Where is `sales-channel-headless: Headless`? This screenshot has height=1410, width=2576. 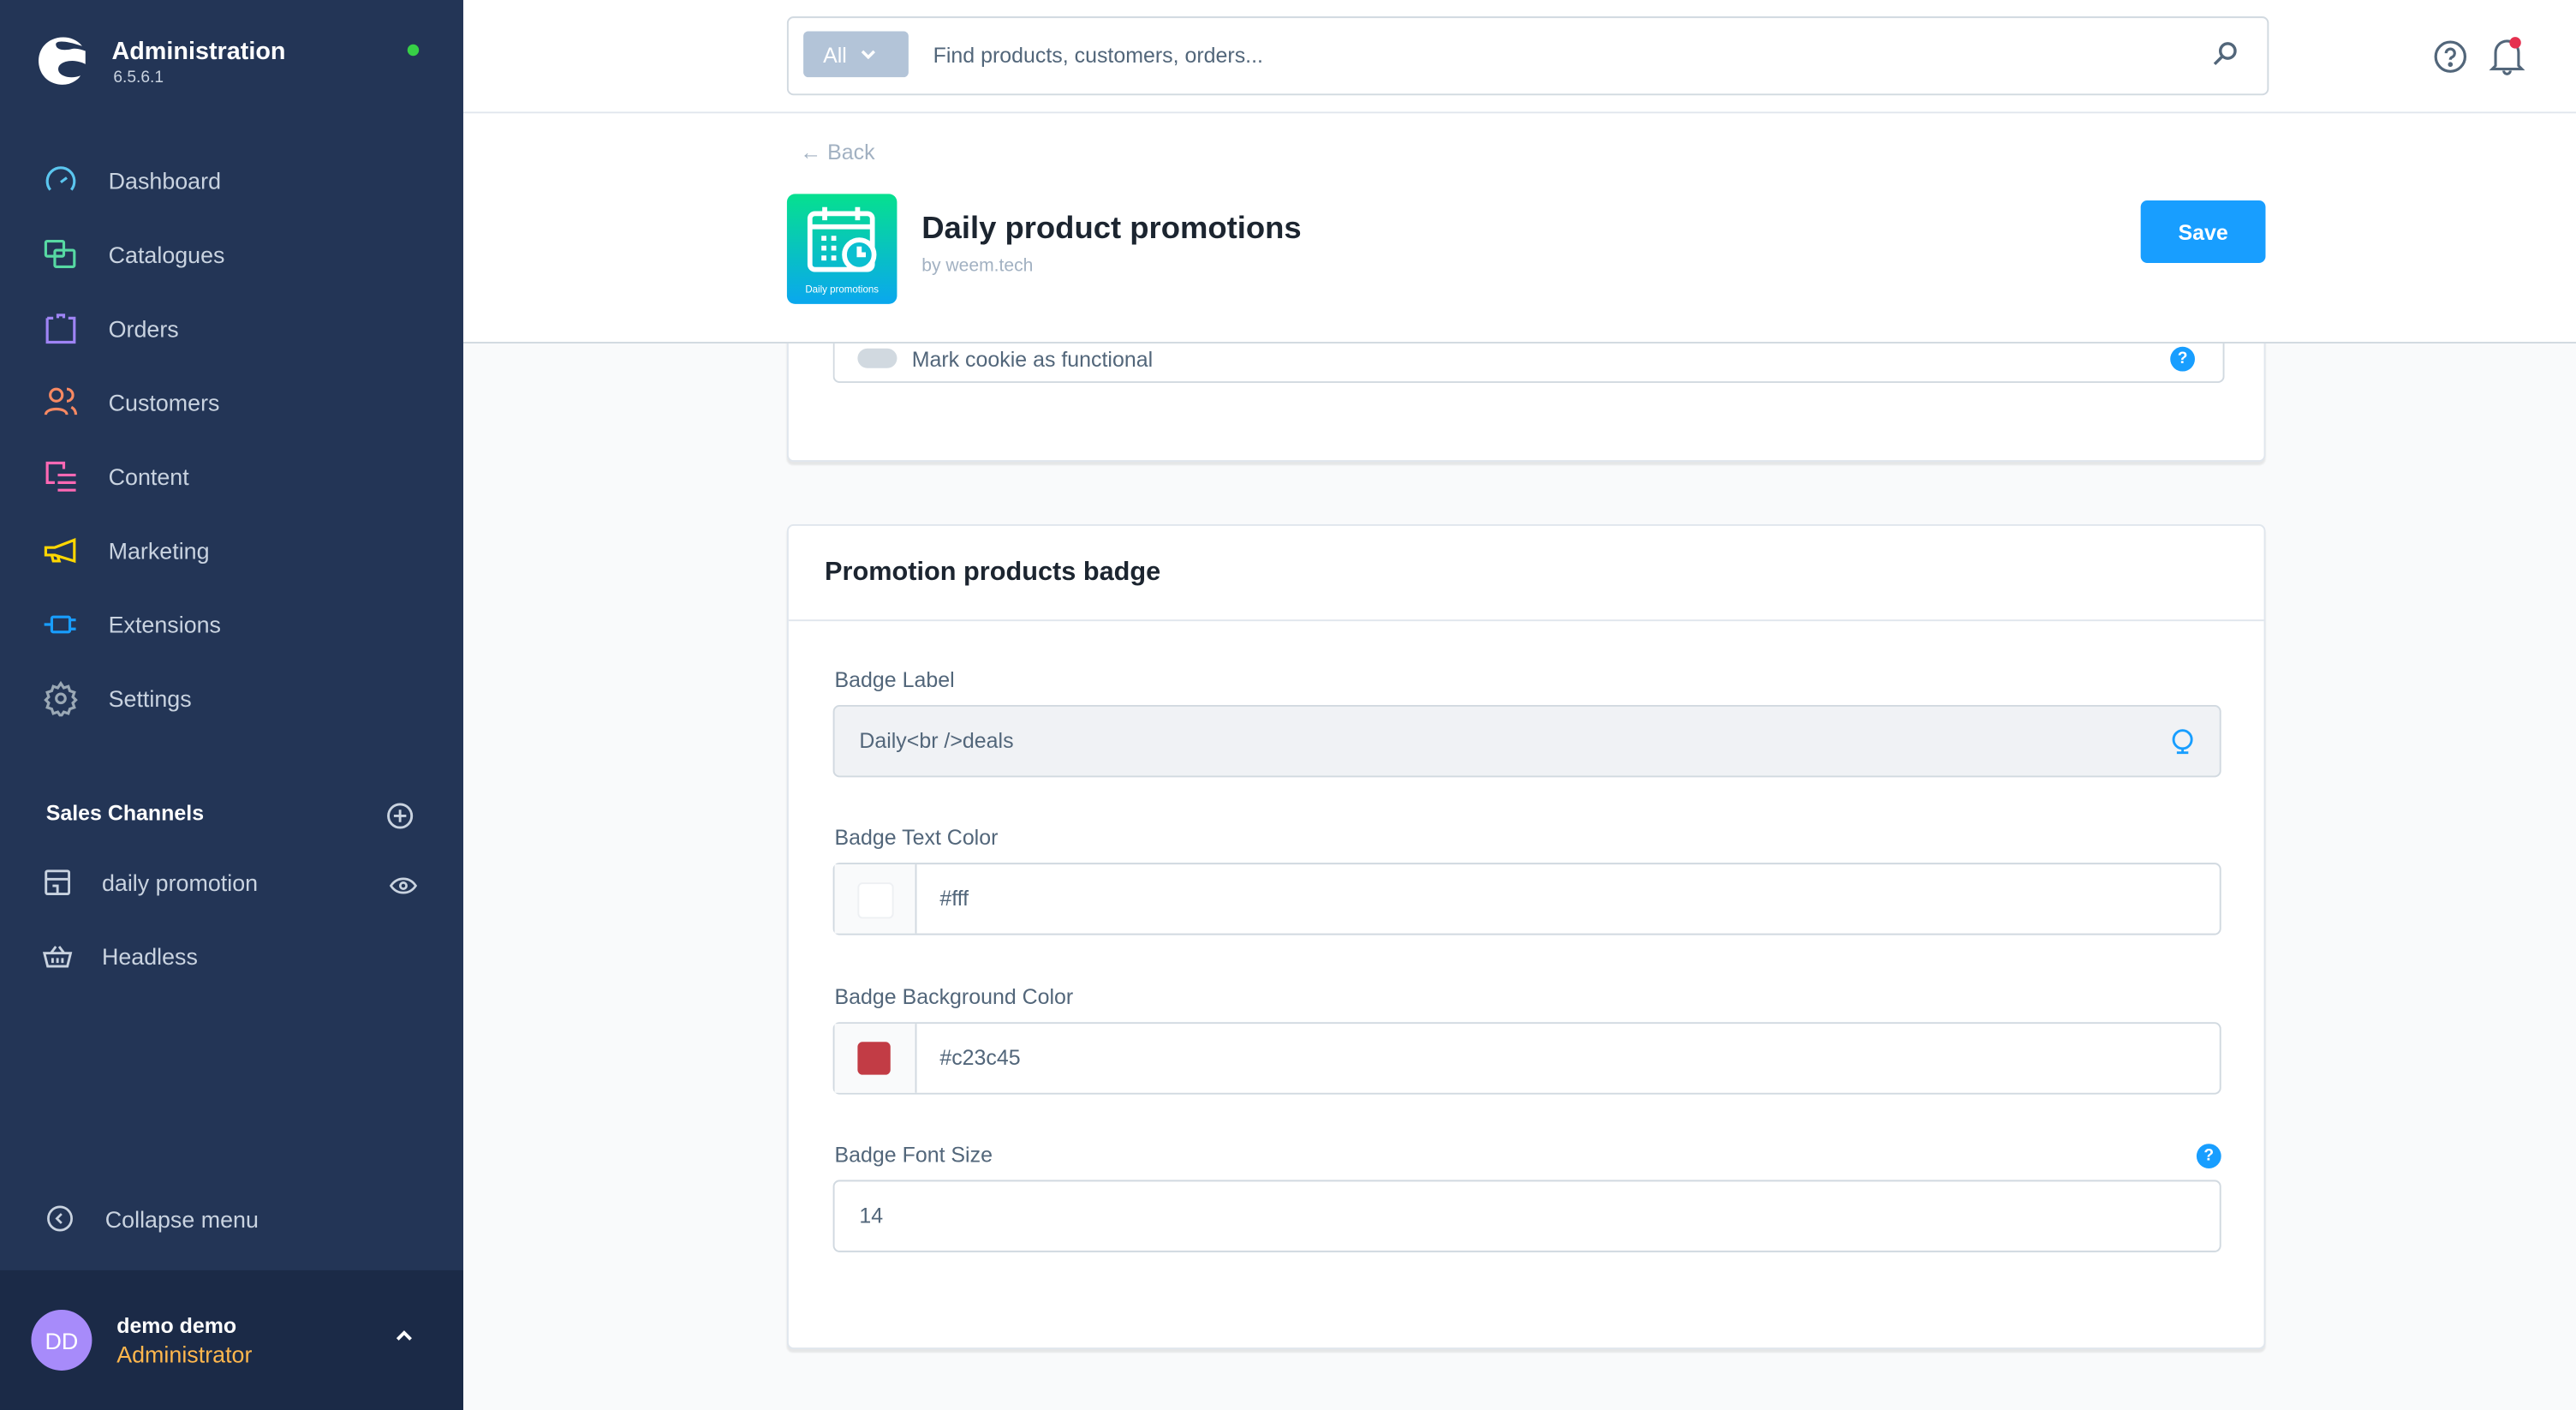 sales-channel-headless: Headless is located at coordinates (120, 956).